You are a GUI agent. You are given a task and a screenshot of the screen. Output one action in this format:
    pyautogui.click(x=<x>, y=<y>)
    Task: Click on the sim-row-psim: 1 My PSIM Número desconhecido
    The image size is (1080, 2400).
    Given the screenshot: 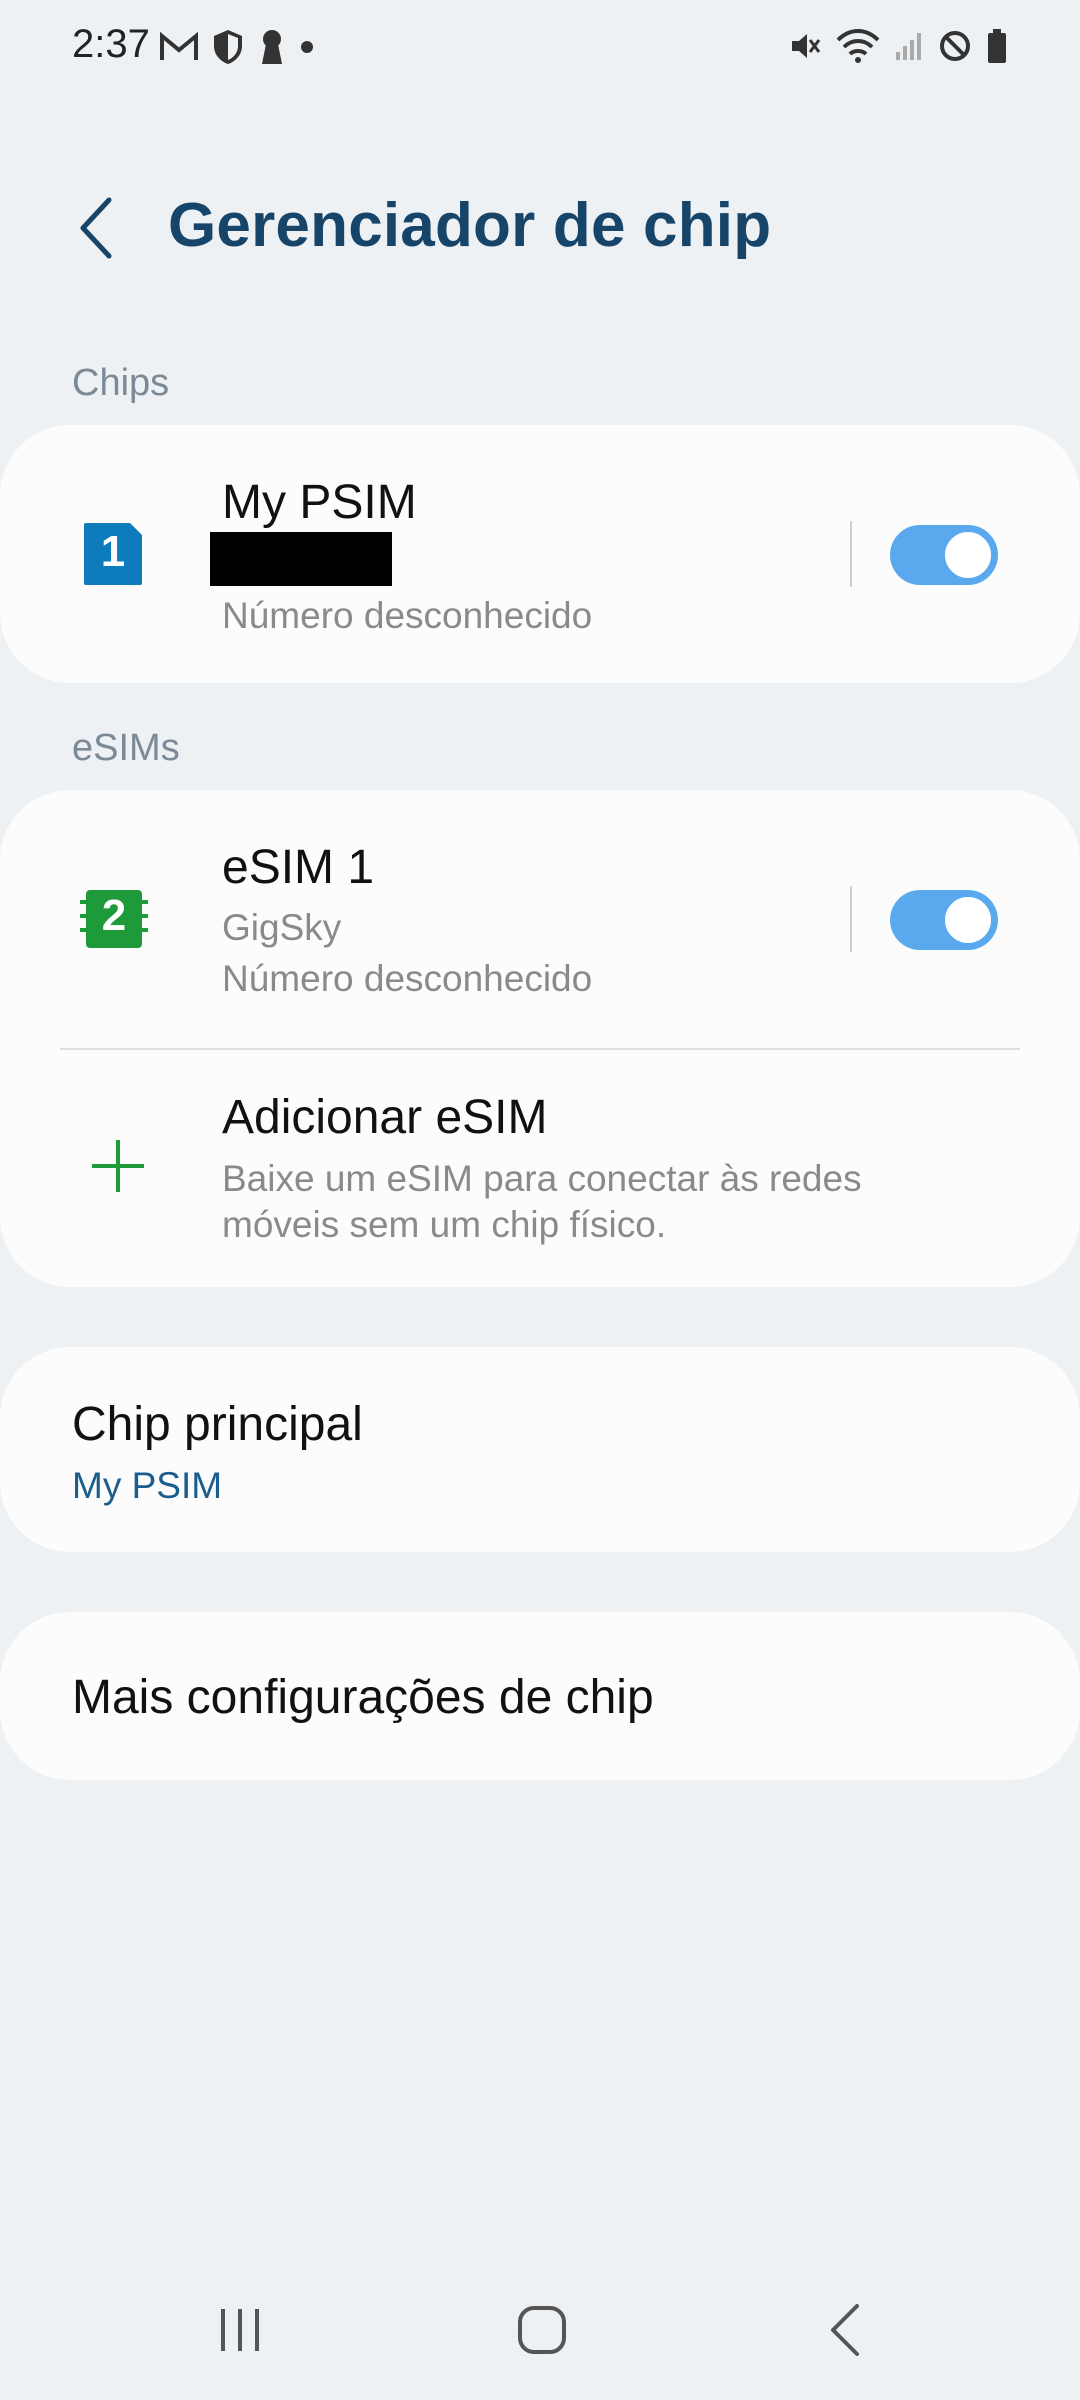 What is the action you would take?
    pyautogui.click(x=540, y=554)
    